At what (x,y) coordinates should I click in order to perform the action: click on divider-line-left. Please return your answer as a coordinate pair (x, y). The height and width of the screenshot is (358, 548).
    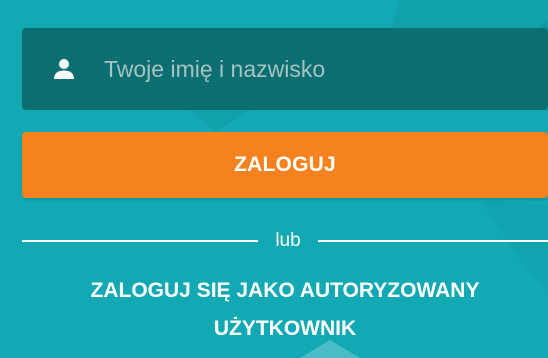
    Looking at the image, I should click on (140, 241).